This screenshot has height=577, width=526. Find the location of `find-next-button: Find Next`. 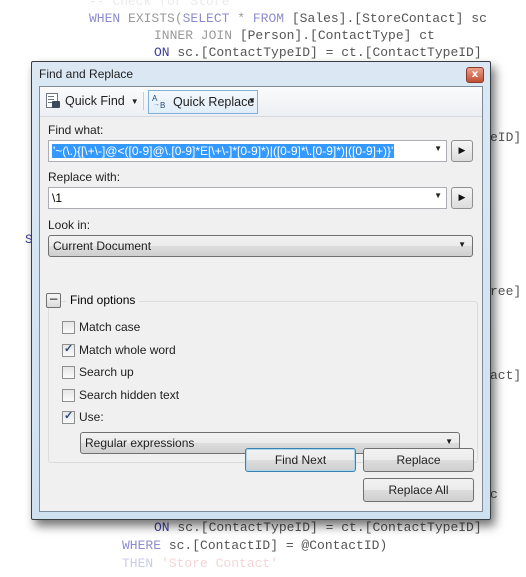

find-next-button: Find Next is located at coordinates (300, 460).